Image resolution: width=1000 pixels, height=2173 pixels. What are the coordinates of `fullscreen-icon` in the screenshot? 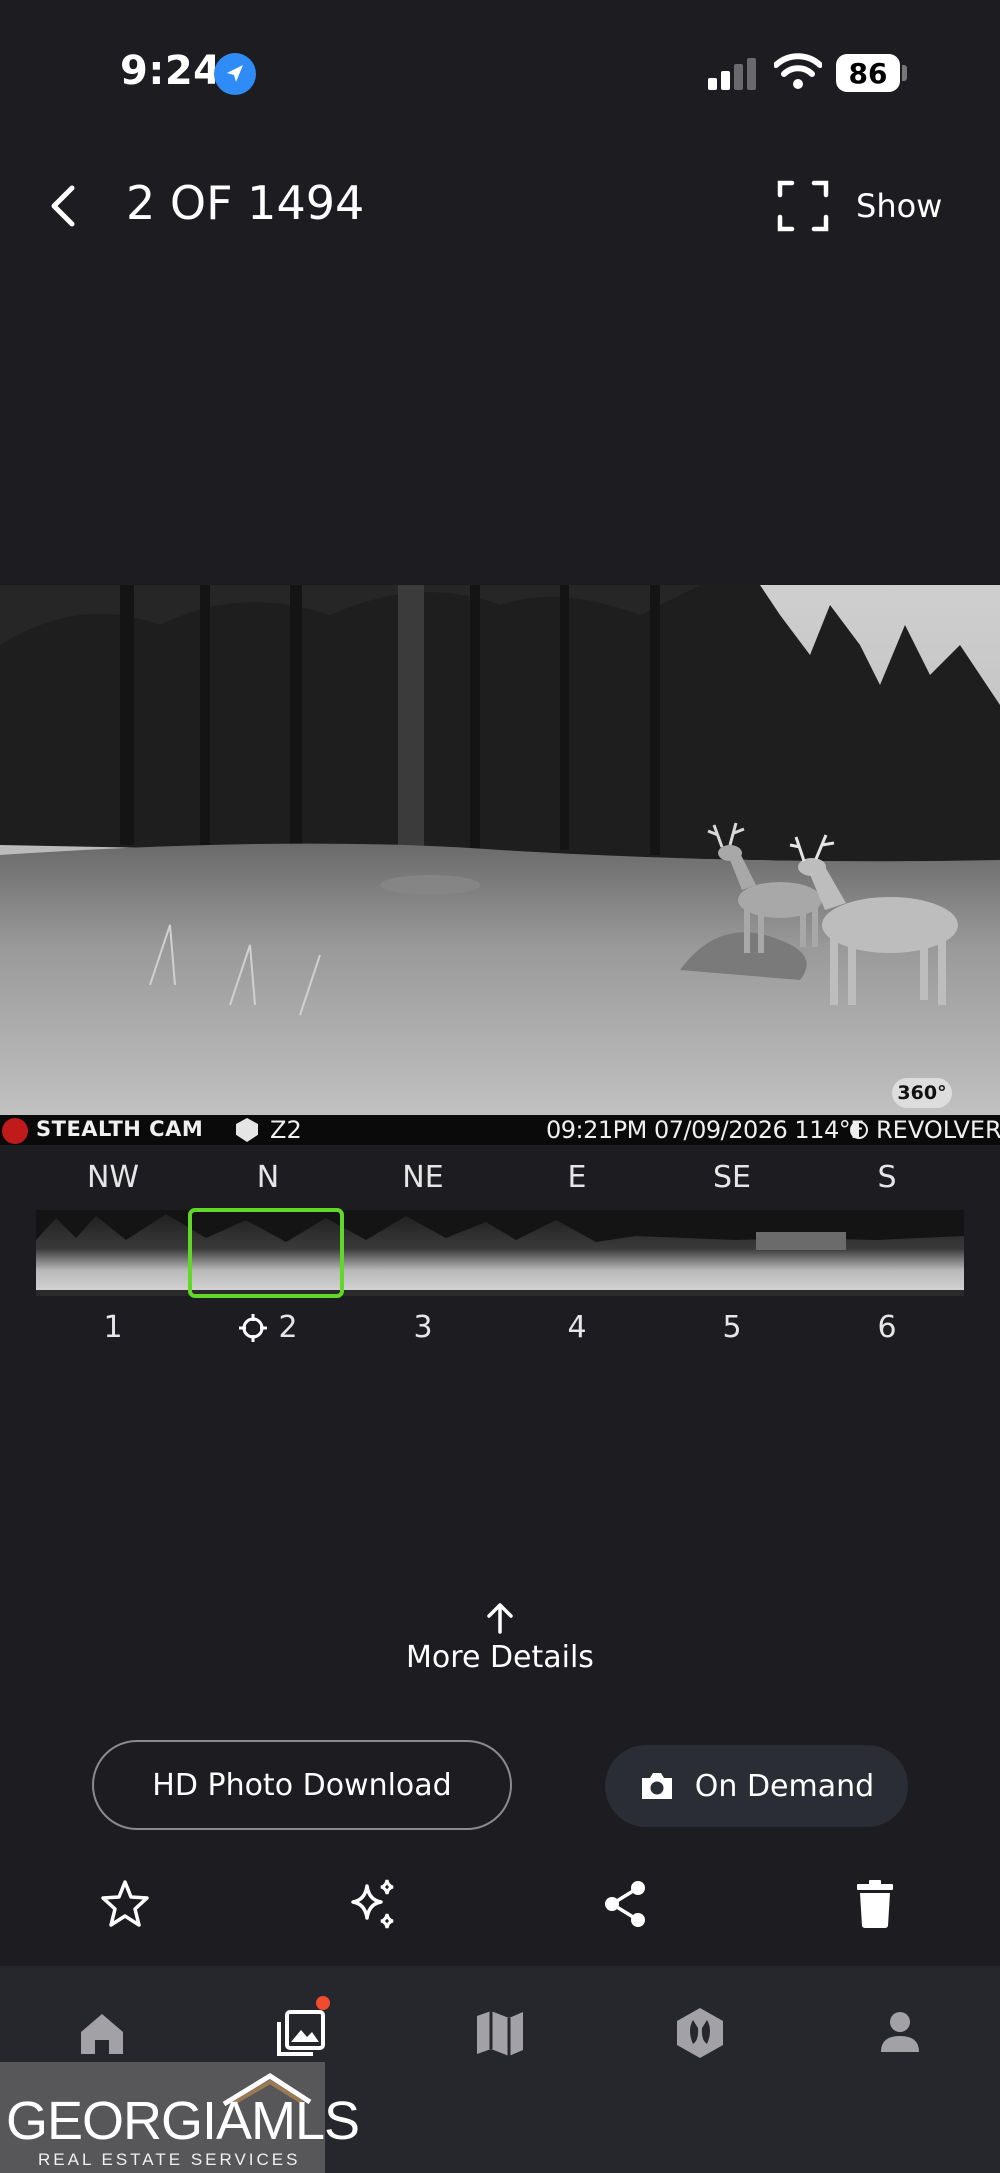 It's located at (803, 206).